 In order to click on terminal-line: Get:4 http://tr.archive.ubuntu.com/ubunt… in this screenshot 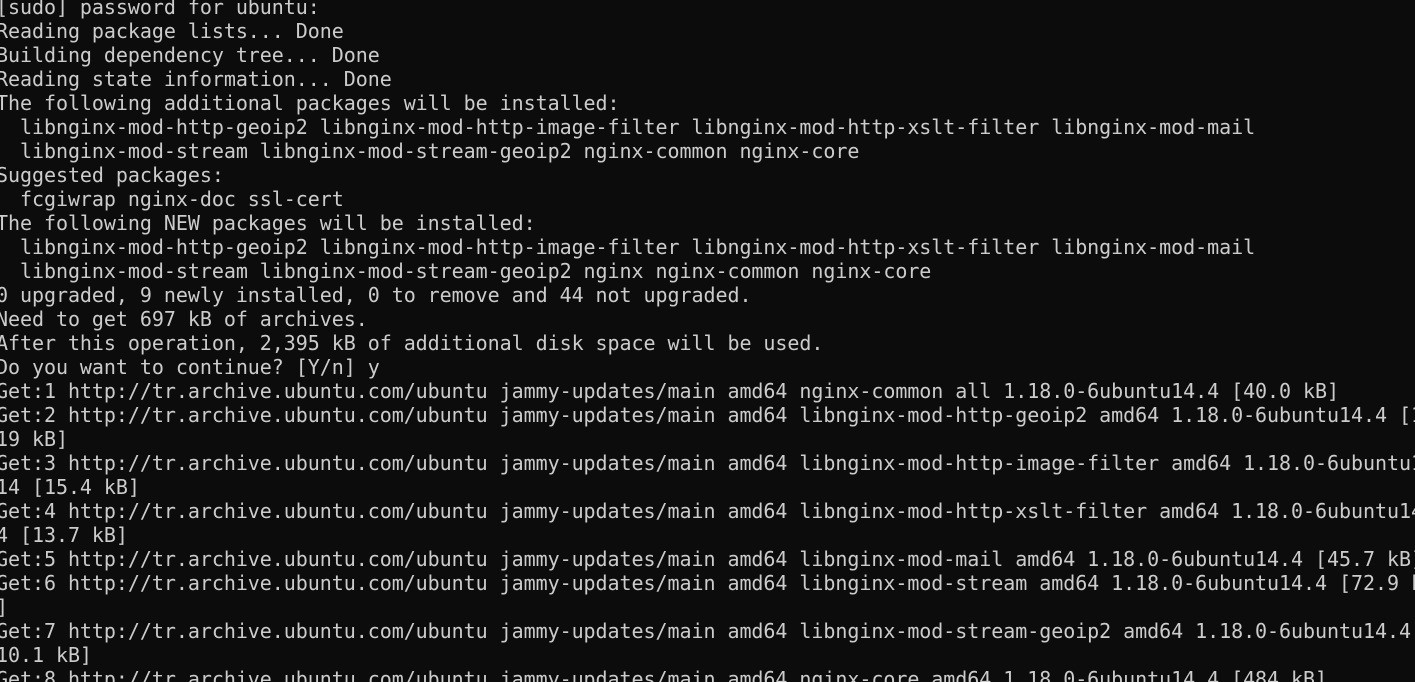, I will do `click(707, 511)`.